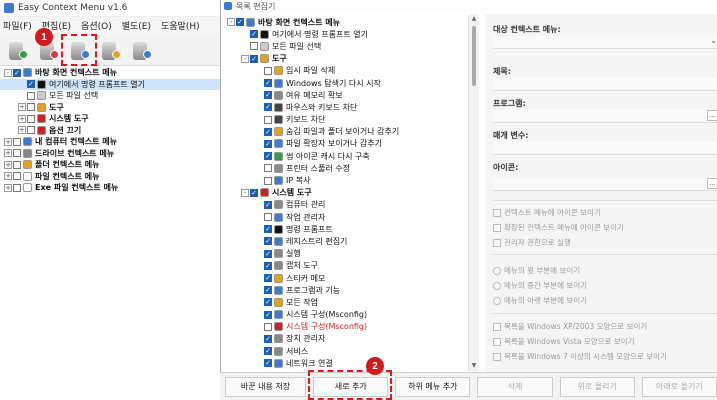 The width and height of the screenshot is (717, 400). I want to click on tree-item: + 옵션 끄기, so click(114, 131).